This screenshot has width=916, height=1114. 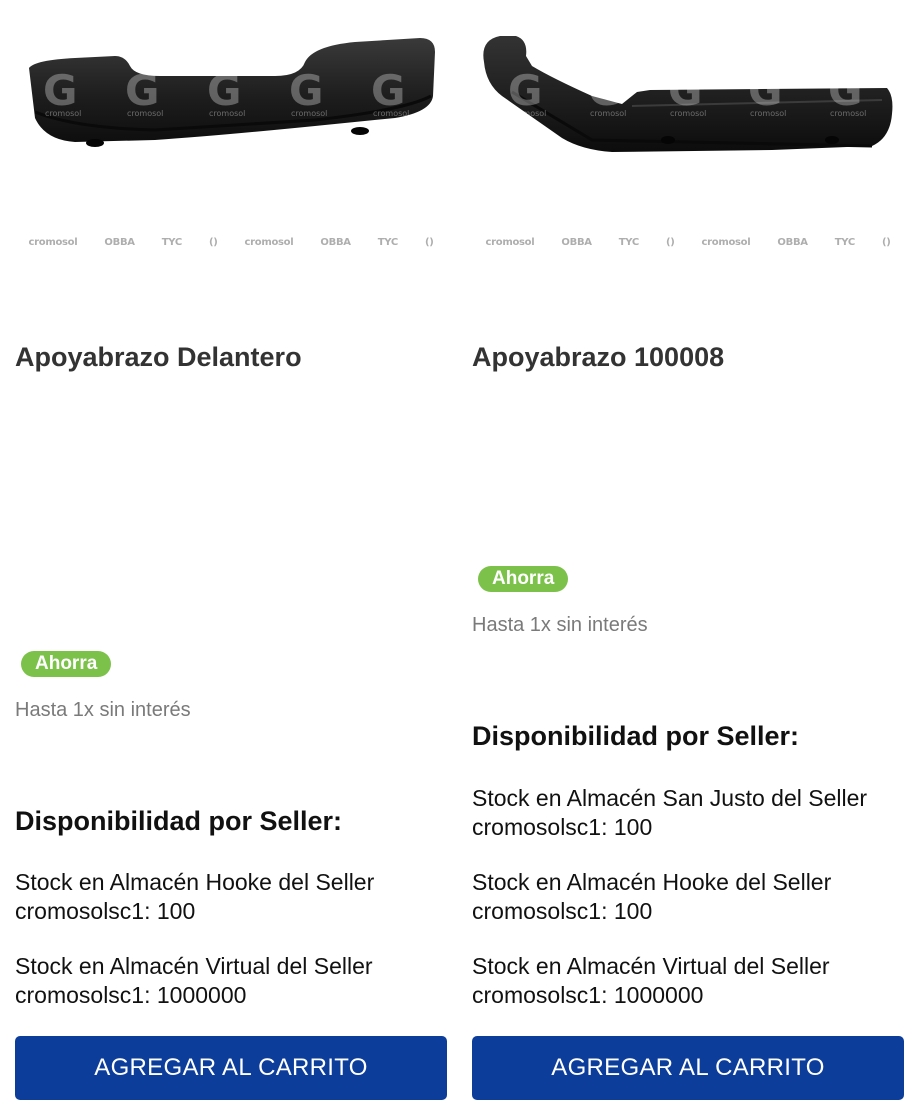 I want to click on product-title: Apoyabrazo Delantero, so click(x=231, y=357).